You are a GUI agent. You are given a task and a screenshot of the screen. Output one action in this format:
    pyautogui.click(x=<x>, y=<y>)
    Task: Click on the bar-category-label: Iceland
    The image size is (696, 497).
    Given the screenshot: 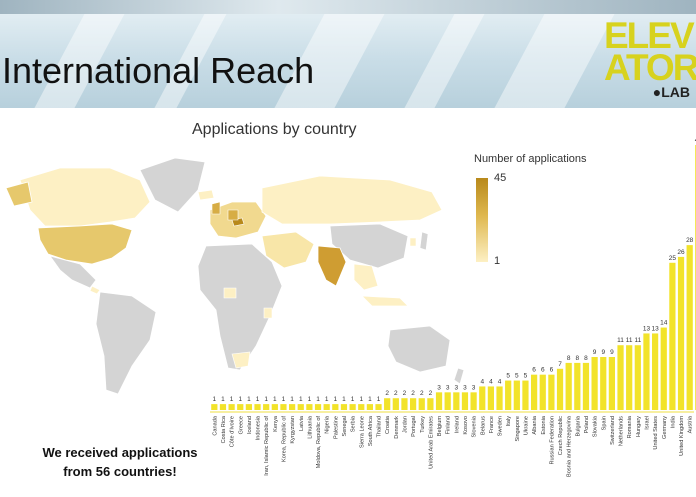 What is the action you would take?
    pyautogui.click(x=250, y=425)
    